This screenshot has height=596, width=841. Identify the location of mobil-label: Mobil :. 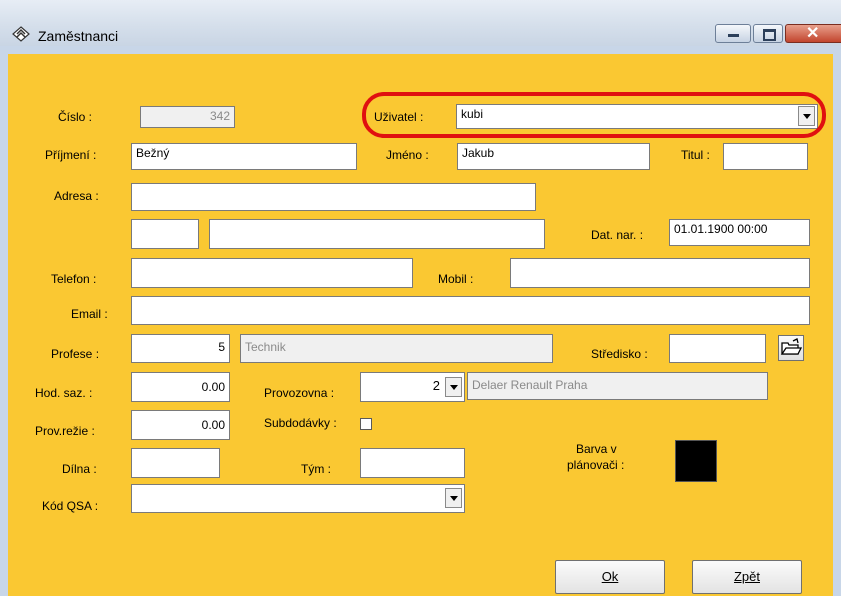
(456, 279).